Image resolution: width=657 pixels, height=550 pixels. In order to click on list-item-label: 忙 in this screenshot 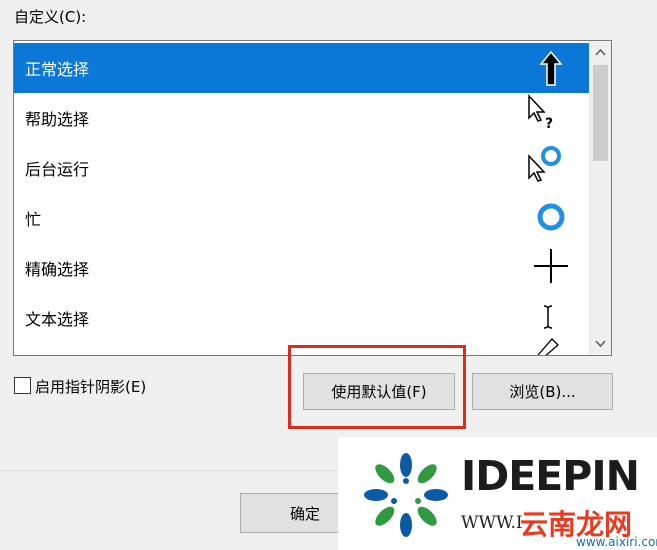, I will do `click(33, 219)`.